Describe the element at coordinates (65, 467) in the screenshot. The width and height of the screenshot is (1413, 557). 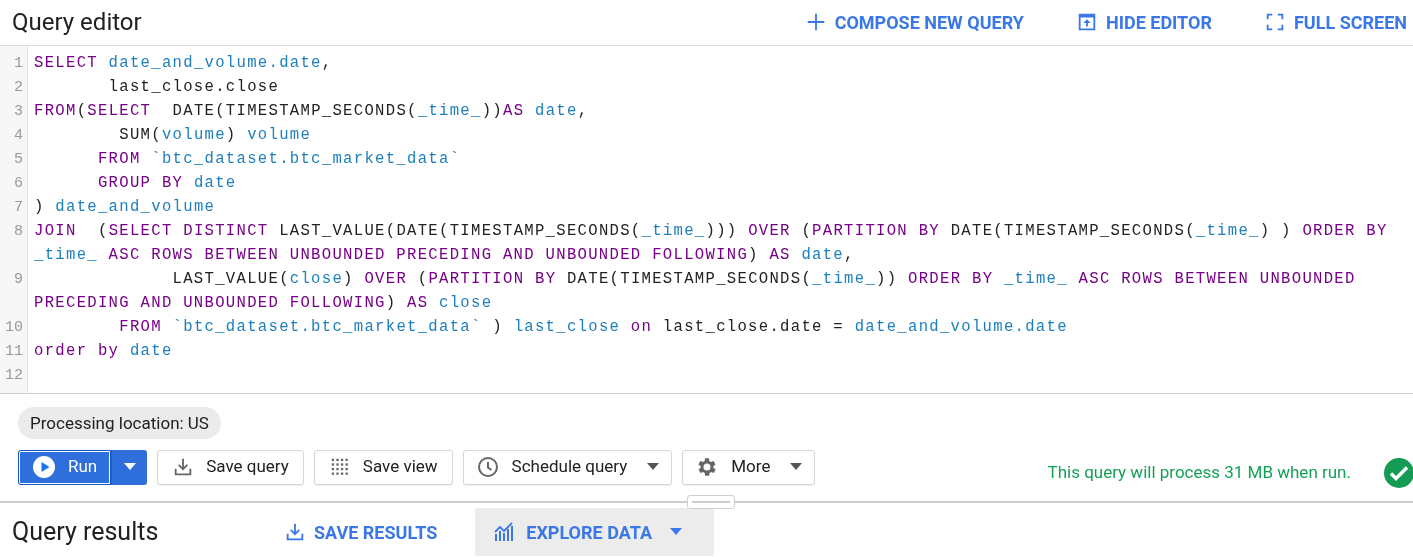
I see `run-button: Run` at that location.